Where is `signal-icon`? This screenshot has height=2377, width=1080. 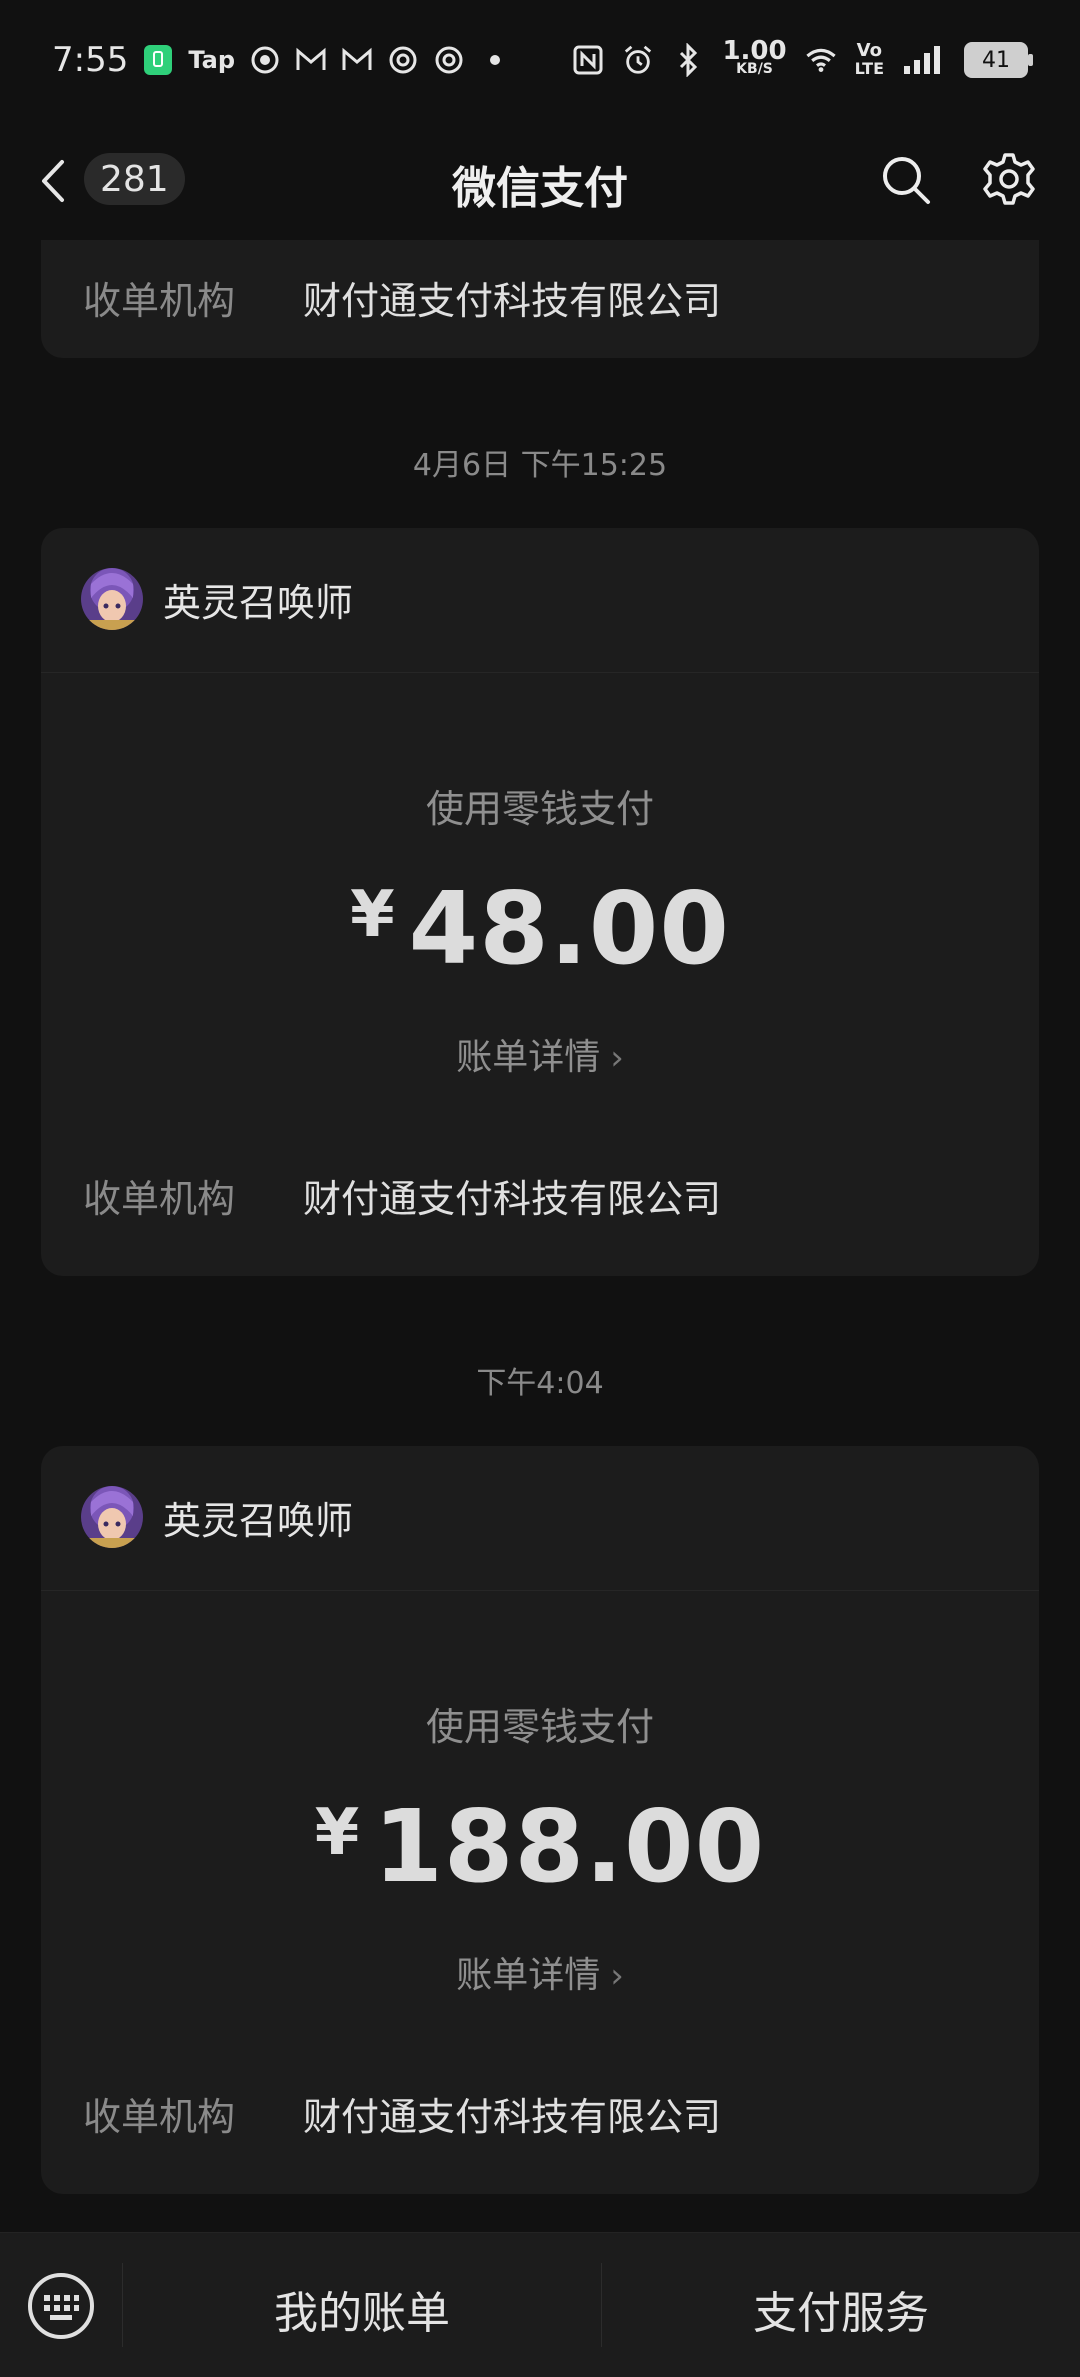
signal-icon is located at coordinates (924, 60).